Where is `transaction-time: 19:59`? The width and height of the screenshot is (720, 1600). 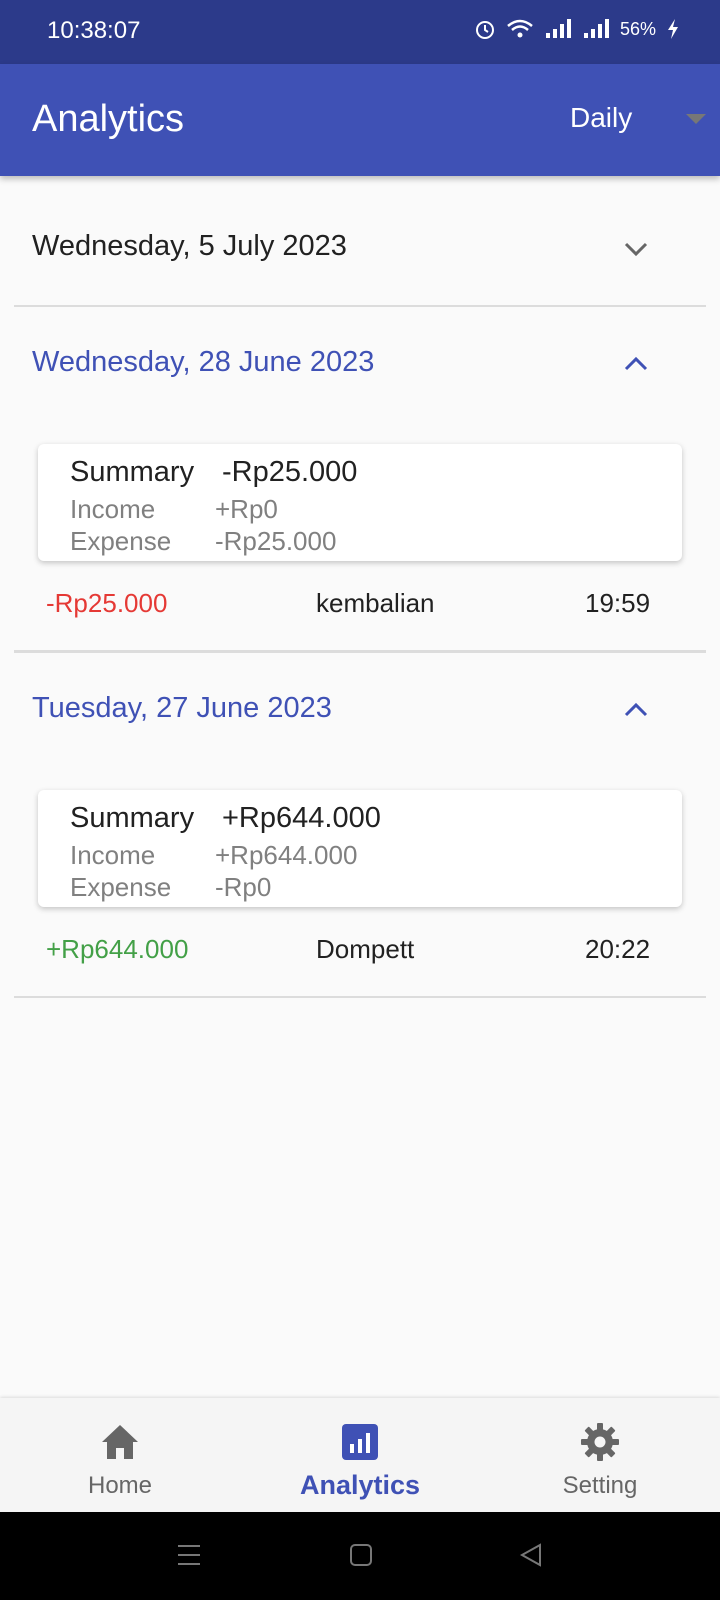
transaction-time: 19:59 is located at coordinates (618, 603).